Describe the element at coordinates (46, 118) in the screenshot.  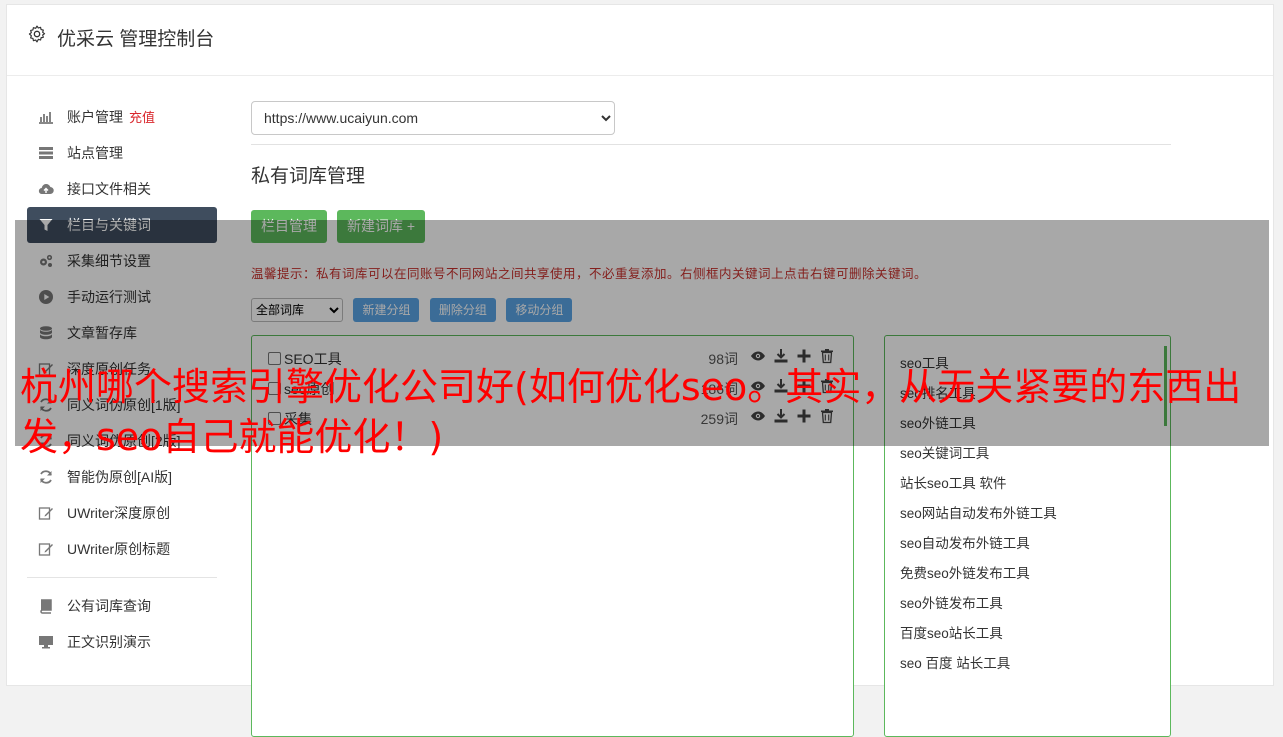
I see `bar-chart-icon` at that location.